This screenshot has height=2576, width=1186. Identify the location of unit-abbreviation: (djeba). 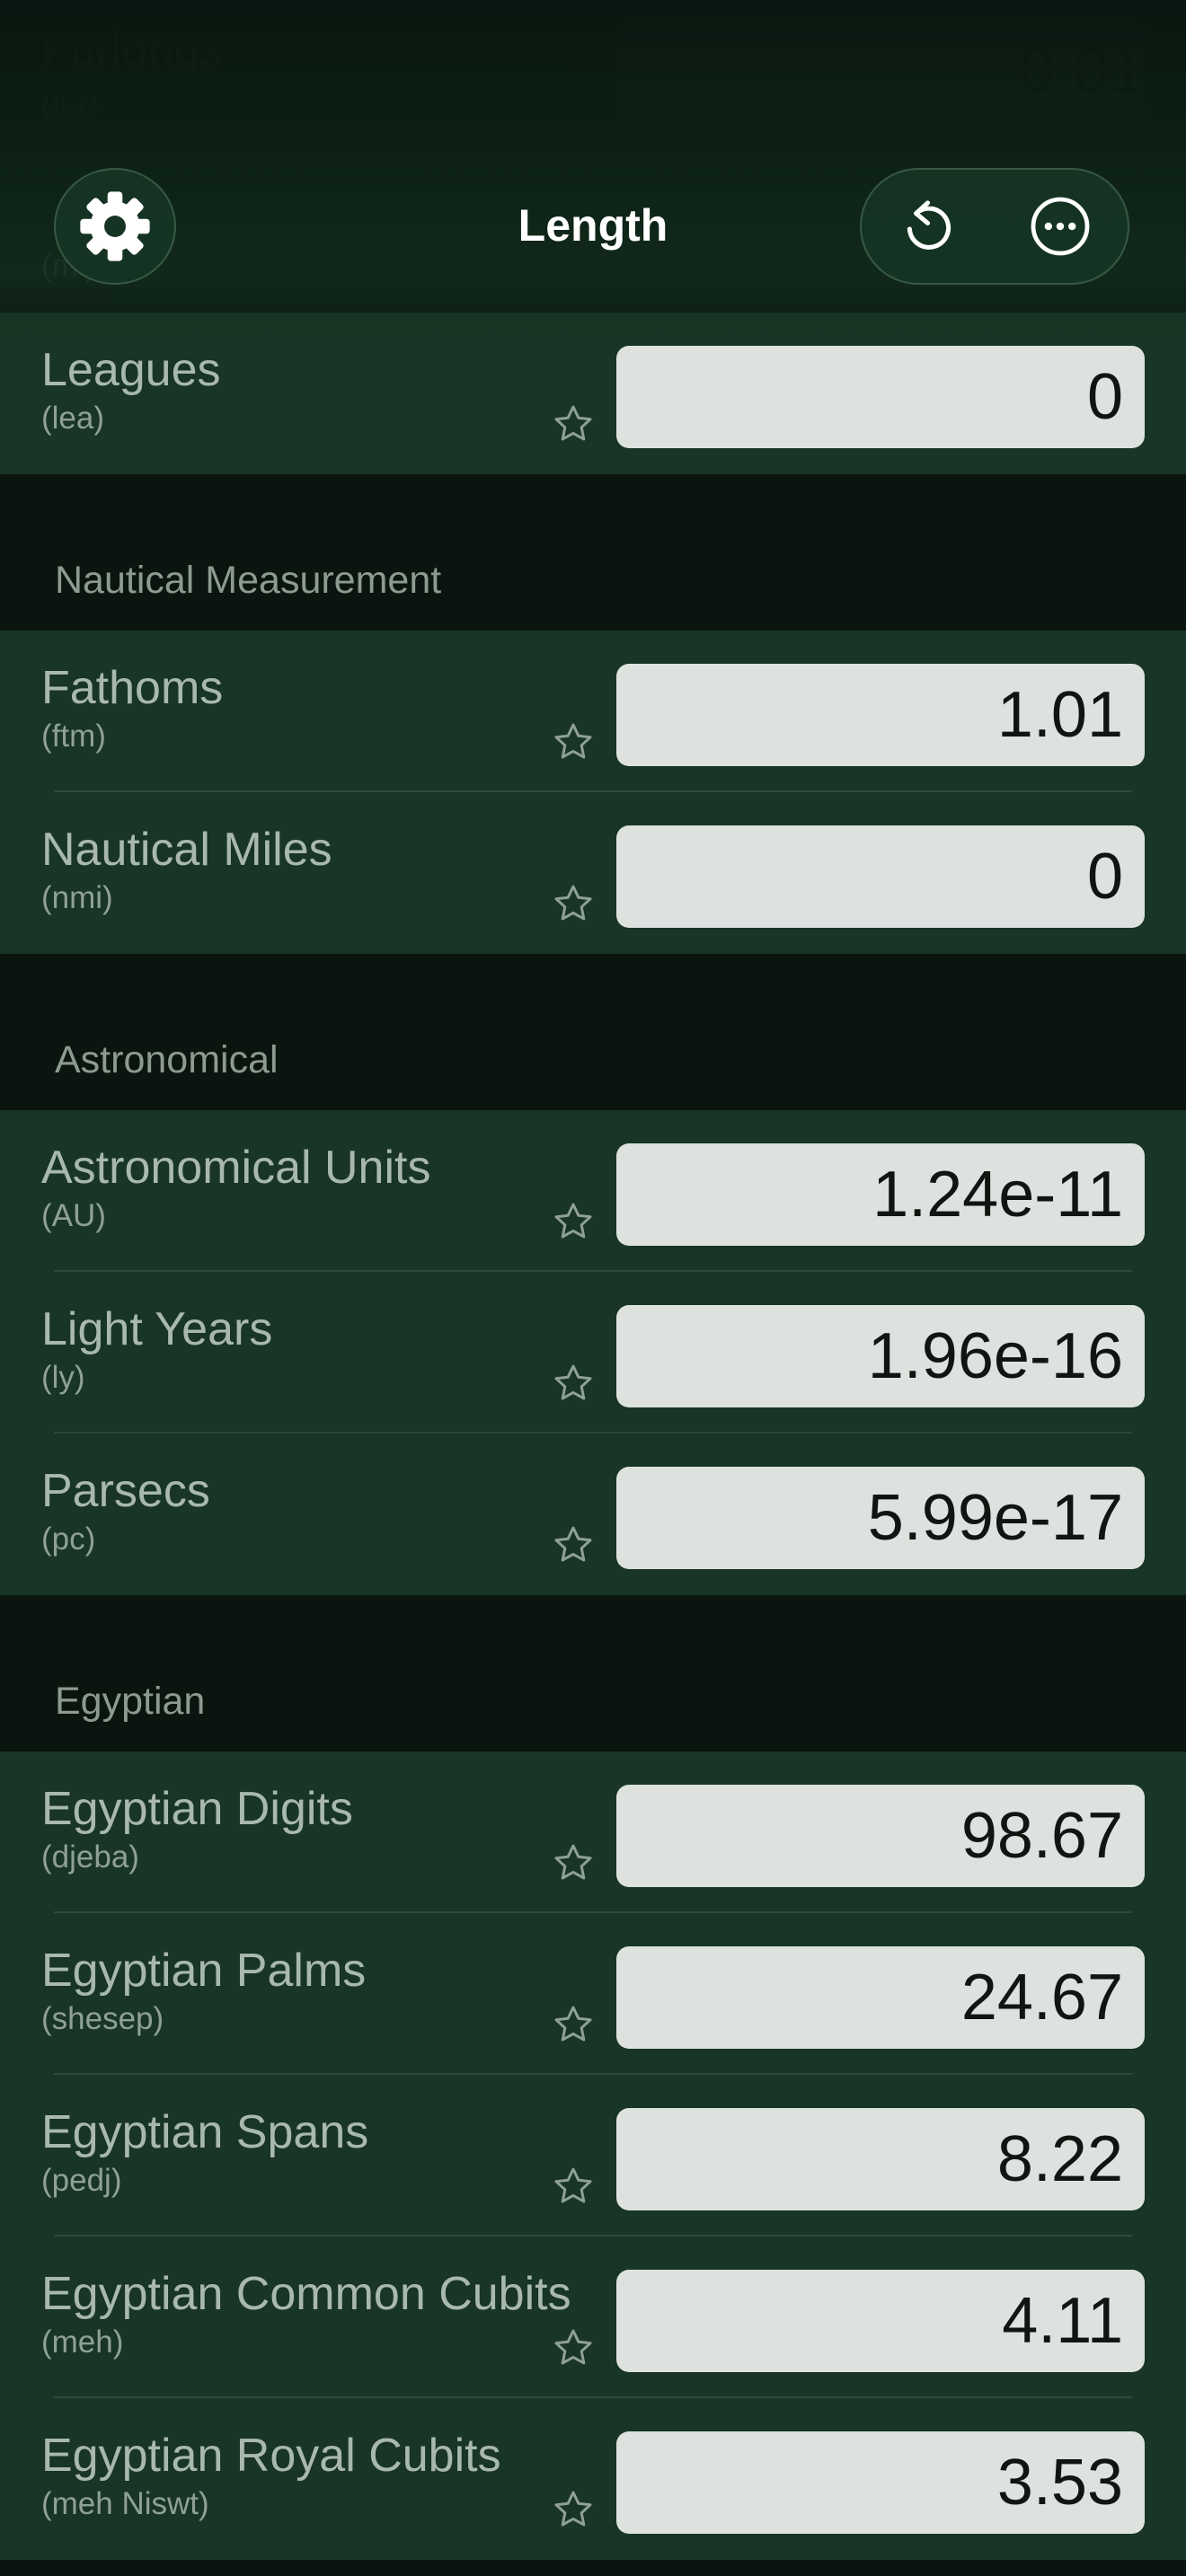
(90, 1857).